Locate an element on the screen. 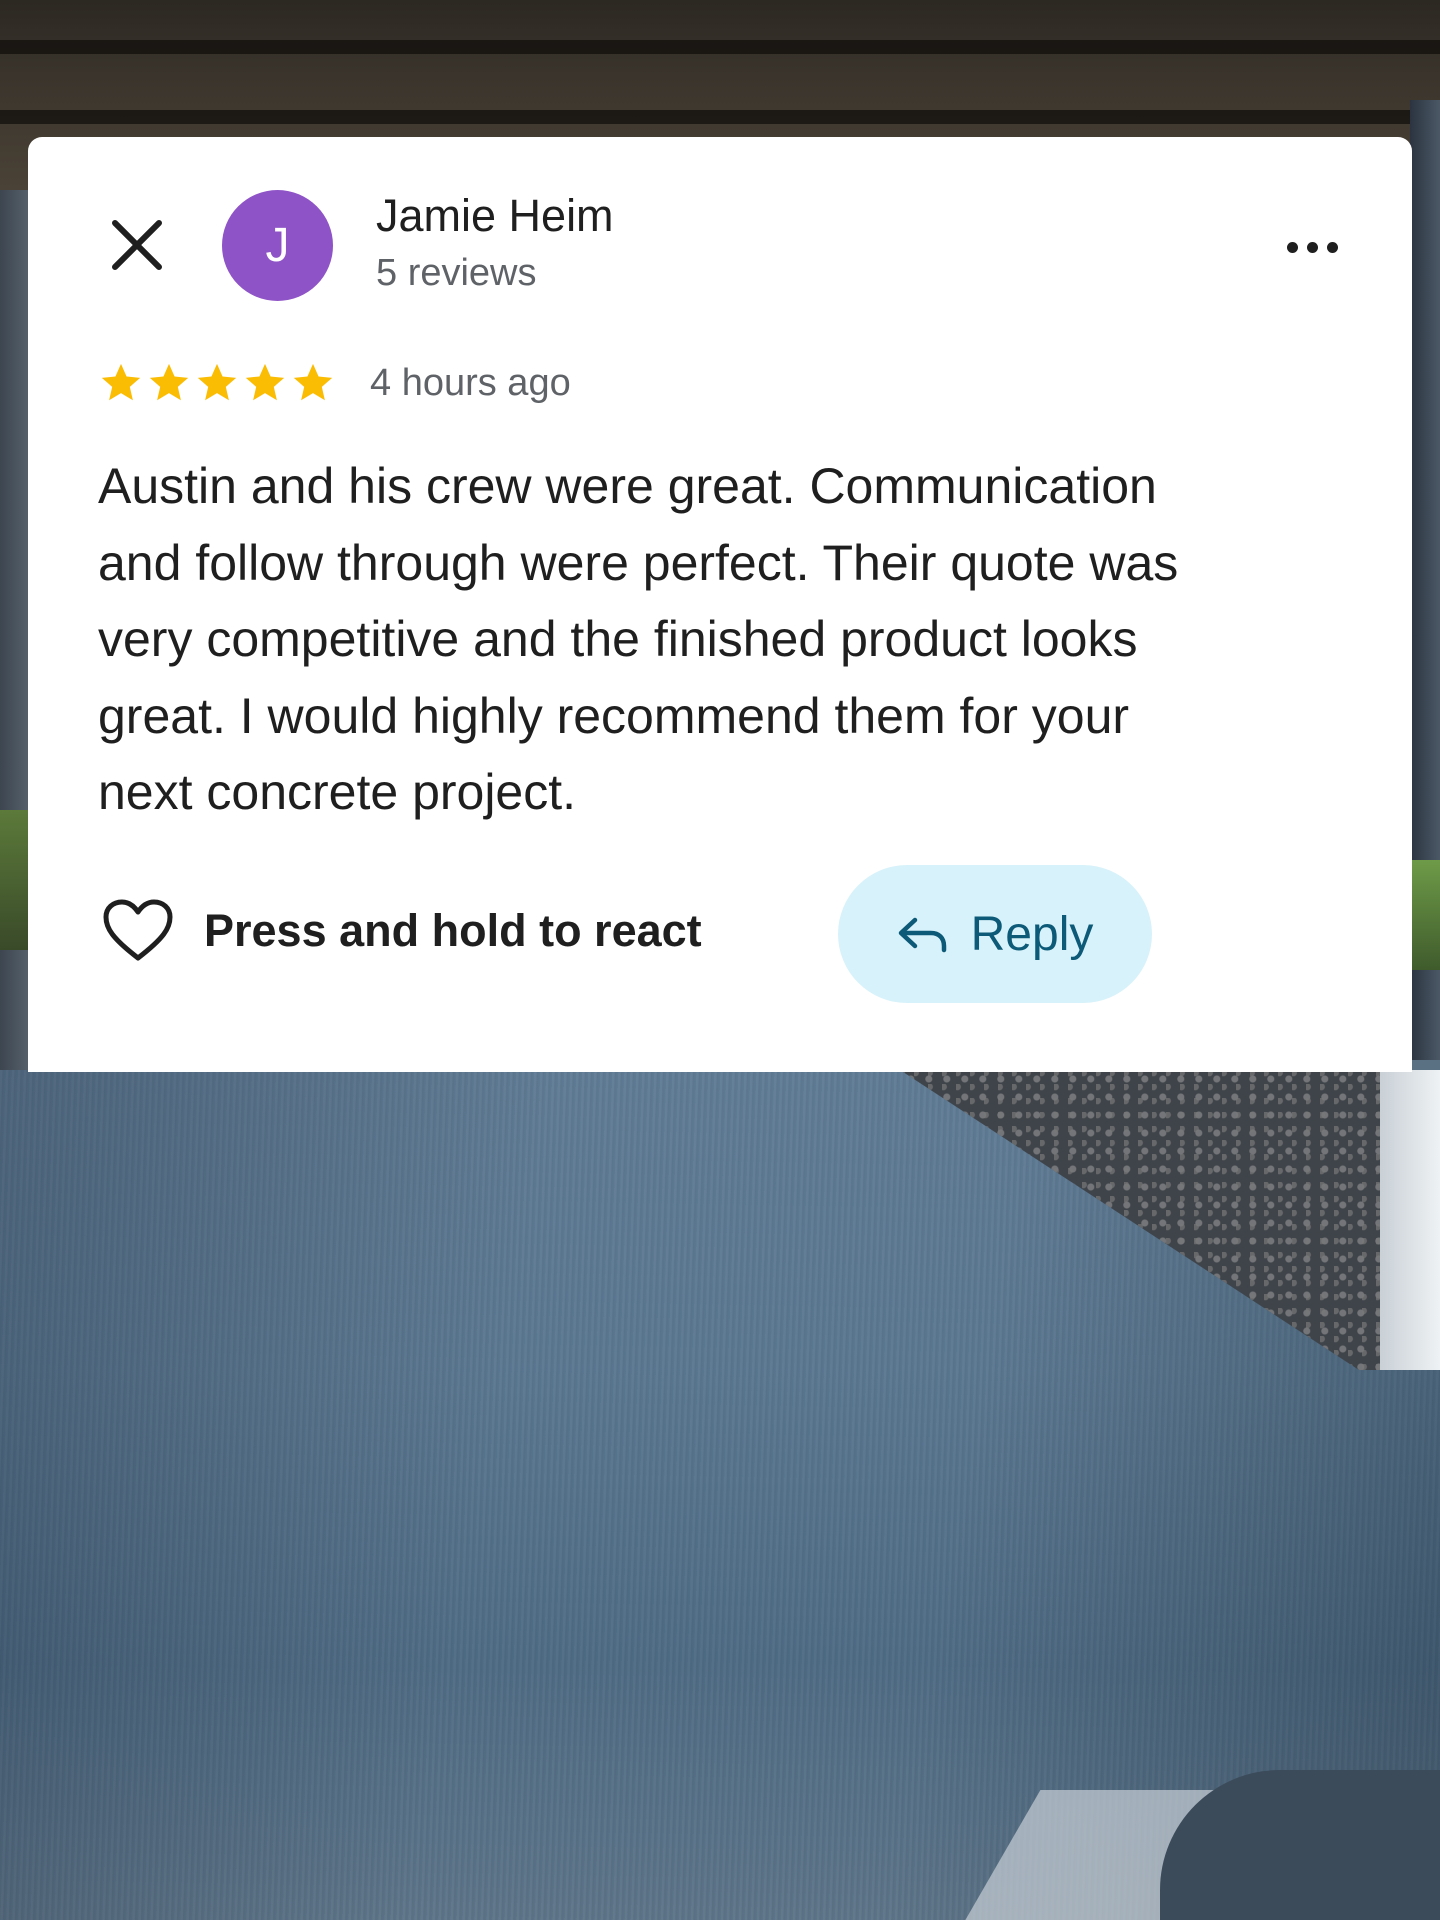  right-grass is located at coordinates (1425, 915).